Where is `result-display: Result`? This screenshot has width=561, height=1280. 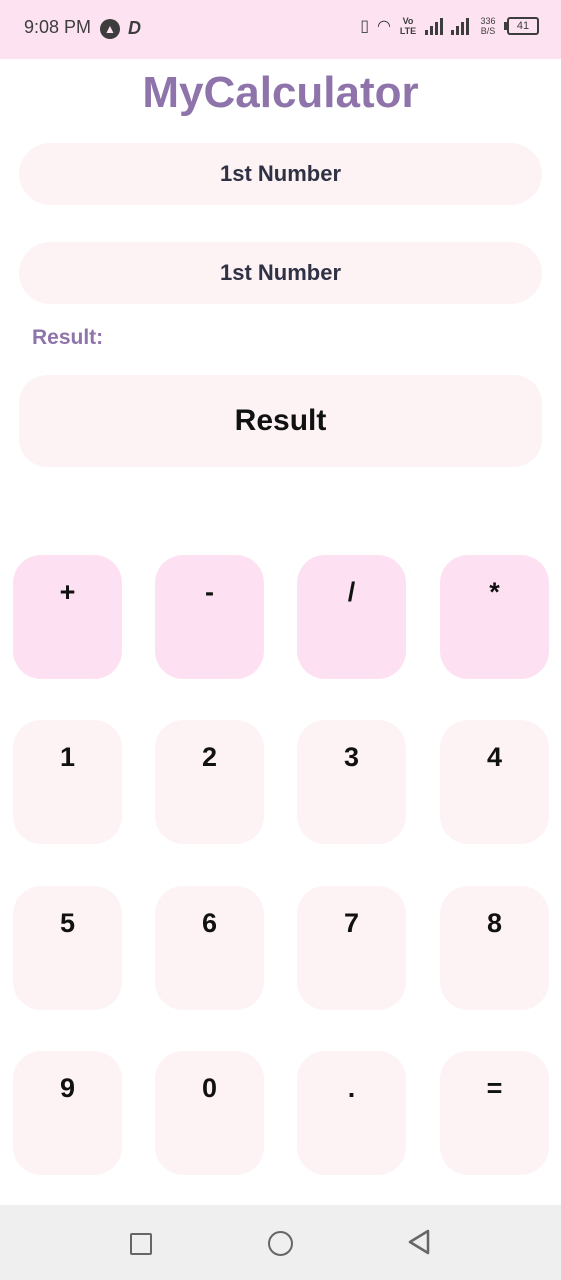 result-display: Result is located at coordinates (280, 421).